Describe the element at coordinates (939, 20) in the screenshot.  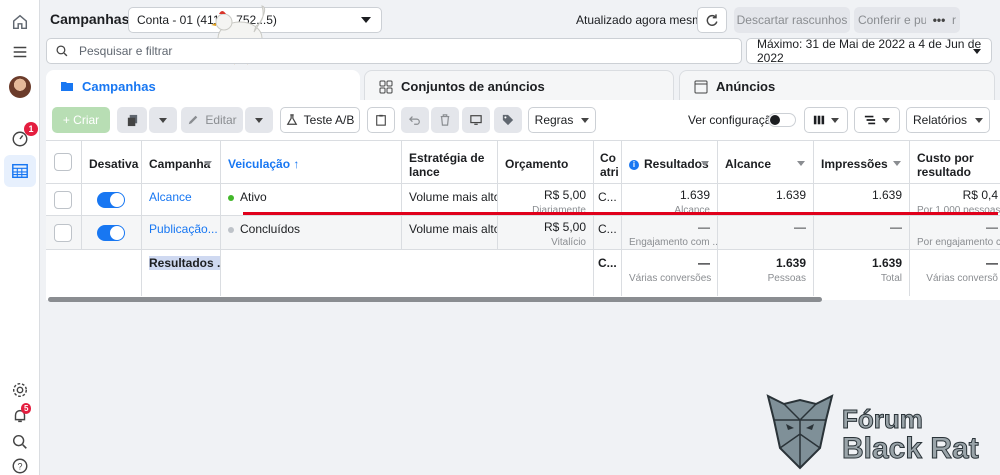
I see `more-options-button: •••` at that location.